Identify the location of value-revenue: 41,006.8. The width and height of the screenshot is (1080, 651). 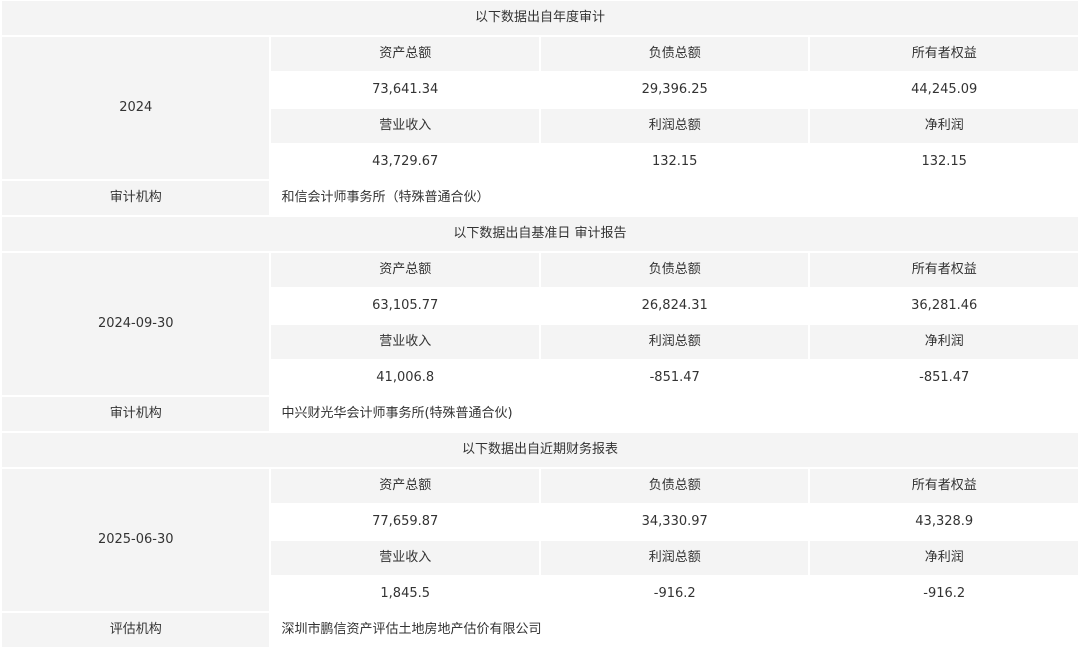
(405, 378).